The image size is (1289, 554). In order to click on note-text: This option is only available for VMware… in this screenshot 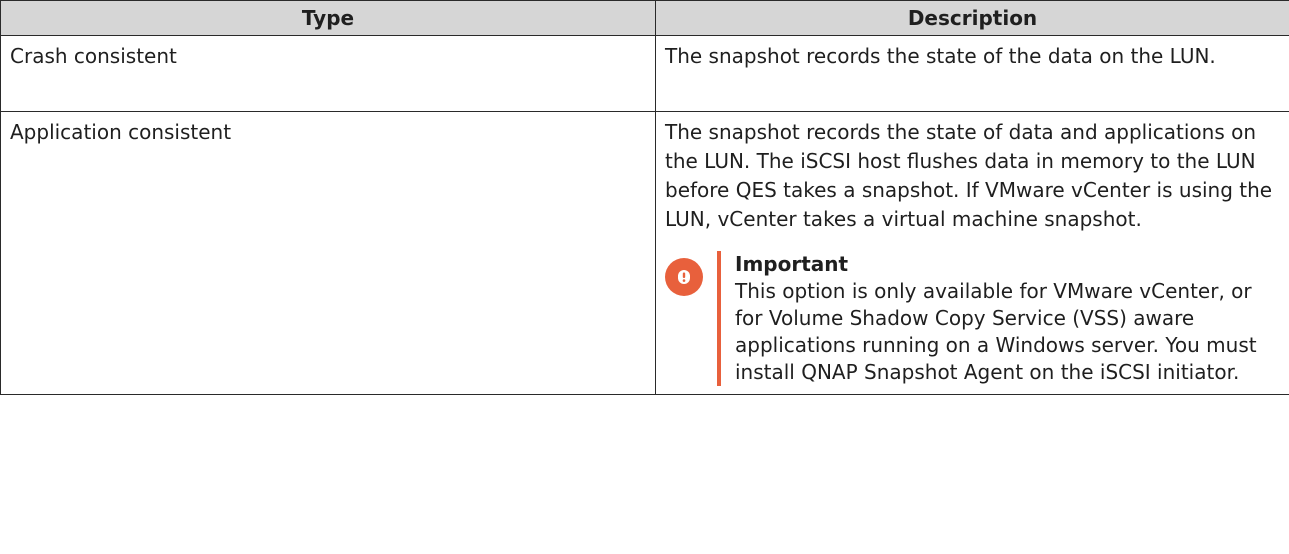, I will do `click(996, 331)`.